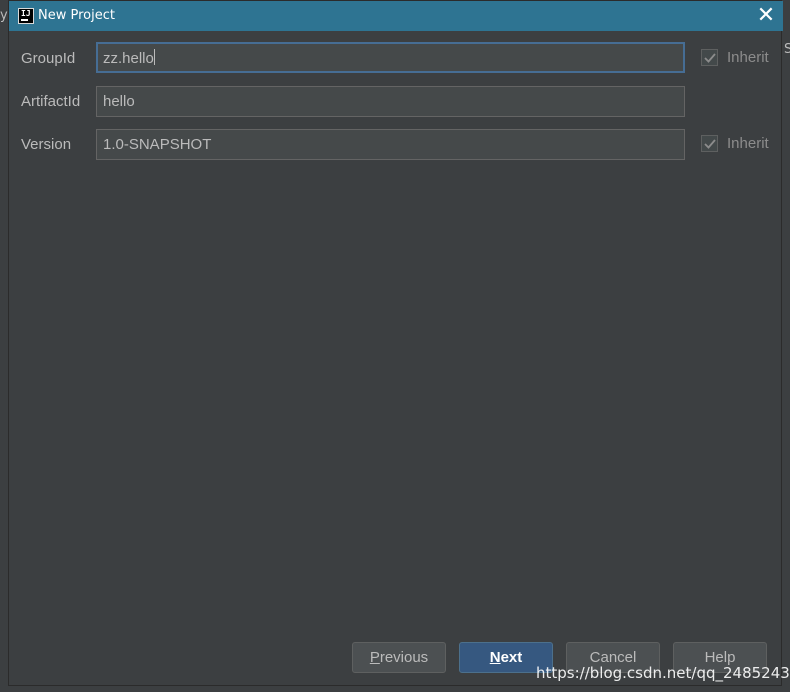 The height and width of the screenshot is (692, 790). What do you see at coordinates (128, 58) in the screenshot?
I see `groupid-value: zz.hello` at bounding box center [128, 58].